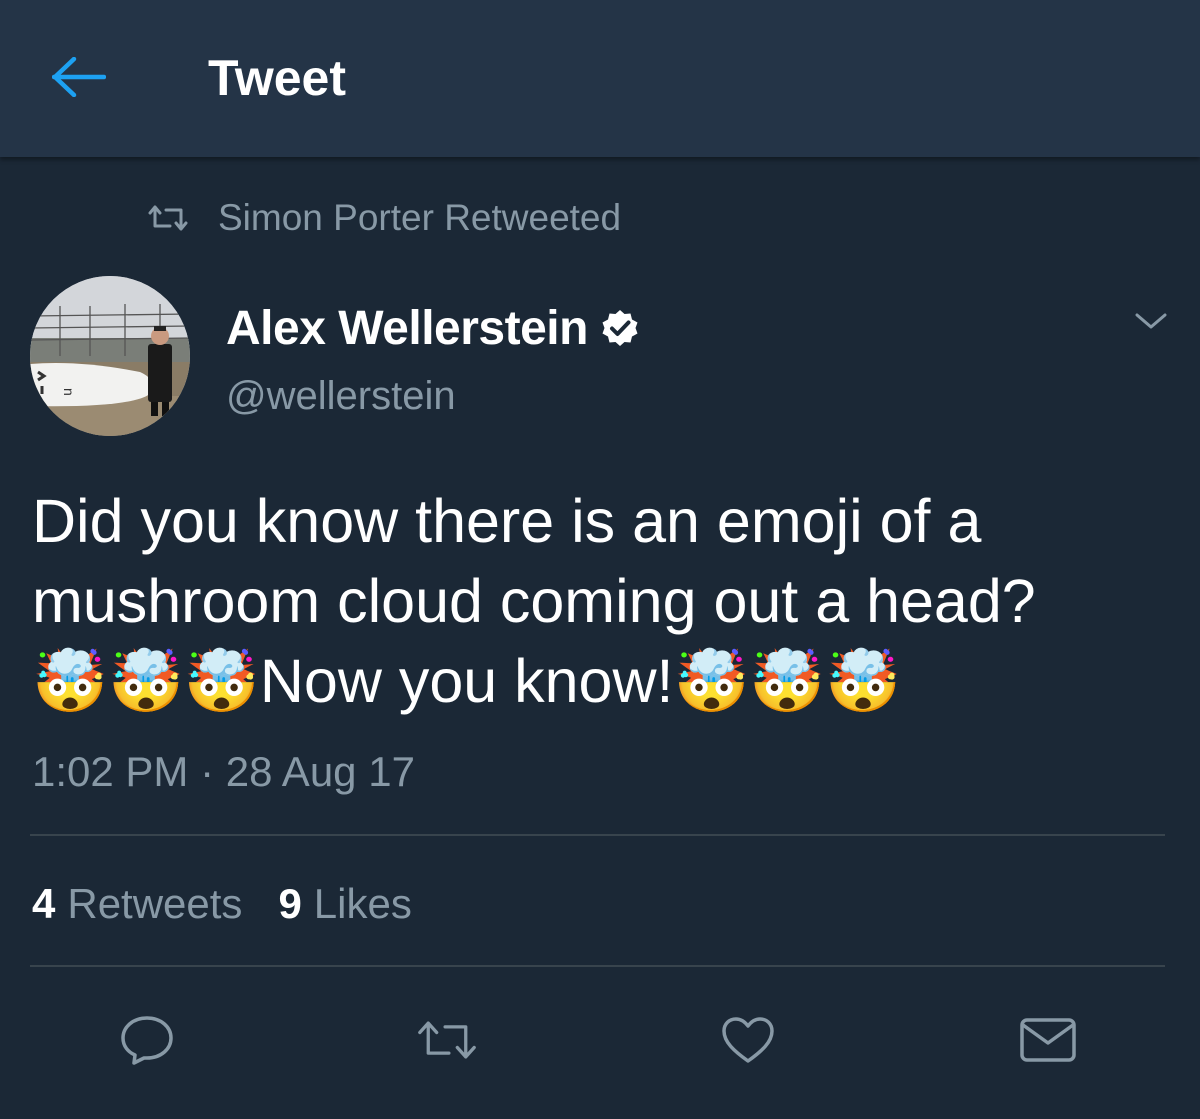  I want to click on retweets-stat: 4 Retweets, so click(137, 904).